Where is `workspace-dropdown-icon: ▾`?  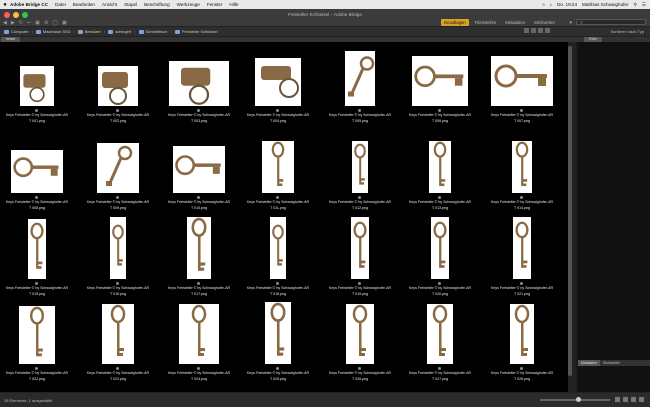
workspace-dropdown-icon: ▾ is located at coordinates (570, 23).